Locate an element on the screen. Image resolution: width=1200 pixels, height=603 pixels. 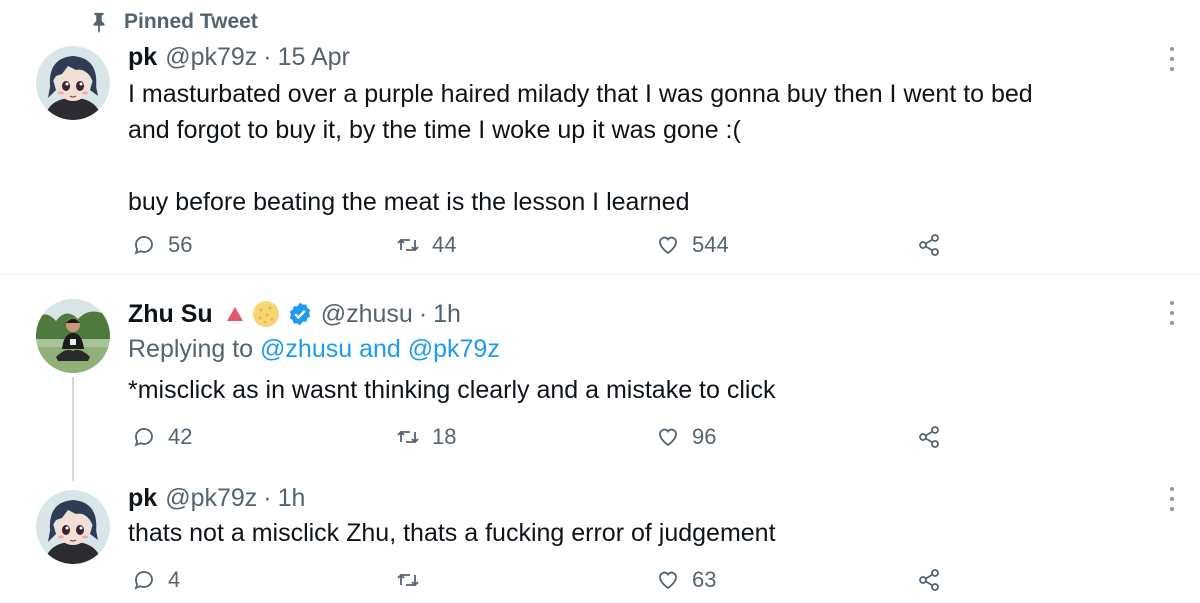
avatar-zhusu-image is located at coordinates (73, 336).